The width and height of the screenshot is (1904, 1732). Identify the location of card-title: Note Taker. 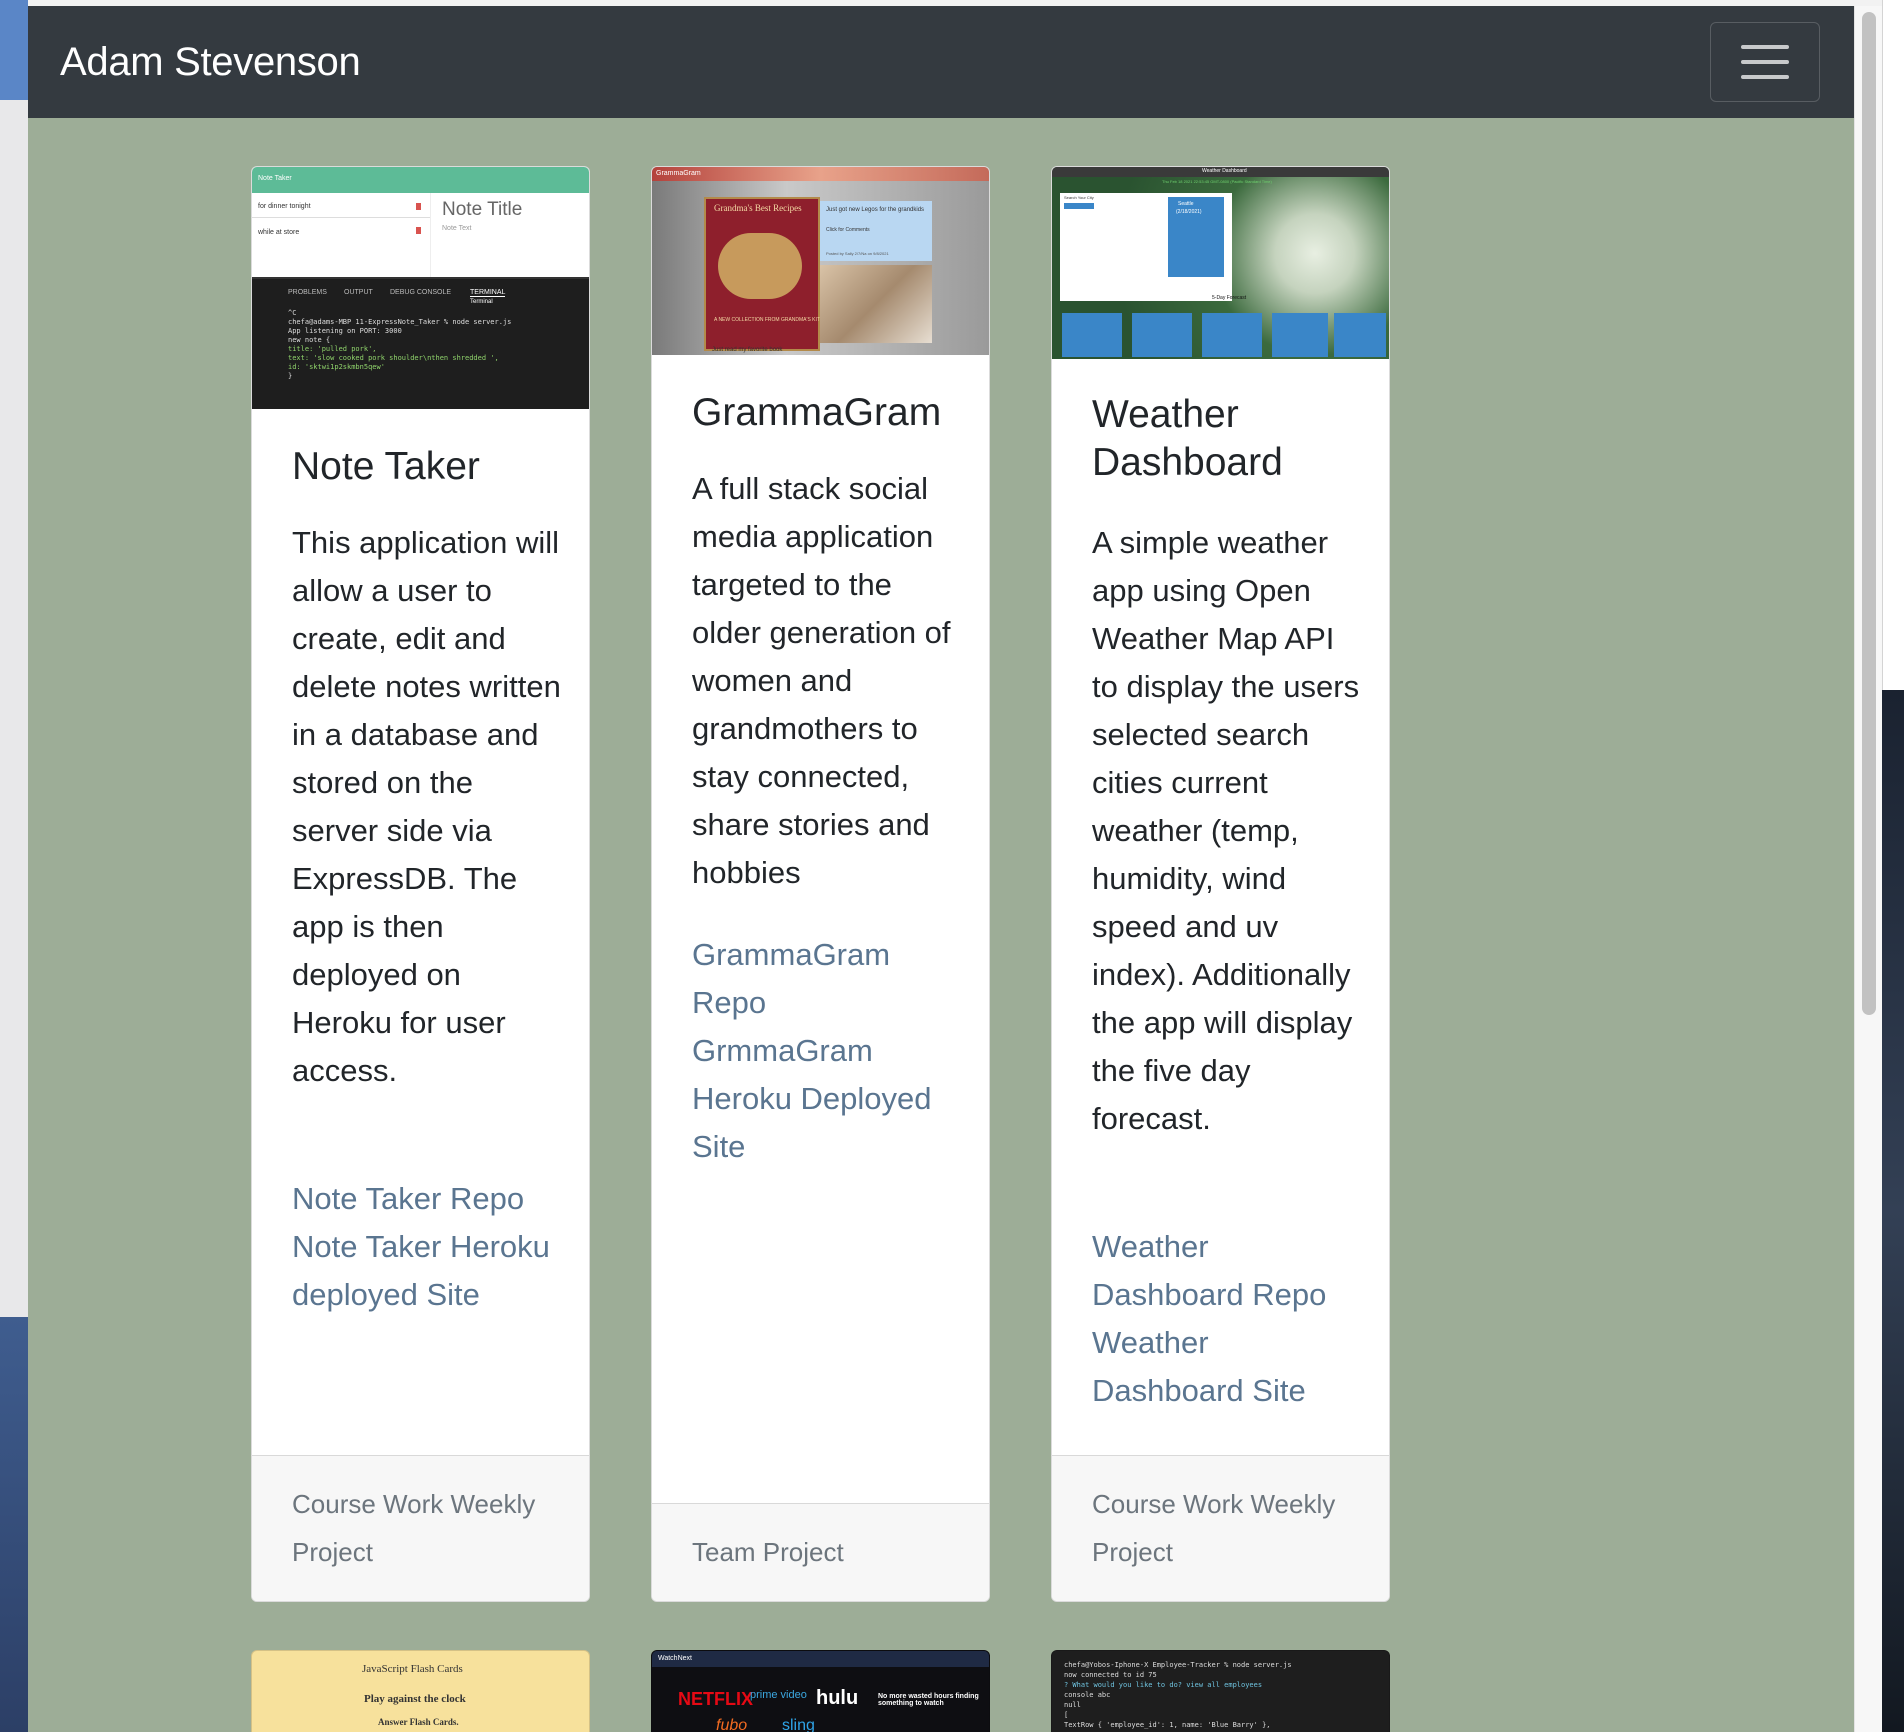
(386, 466).